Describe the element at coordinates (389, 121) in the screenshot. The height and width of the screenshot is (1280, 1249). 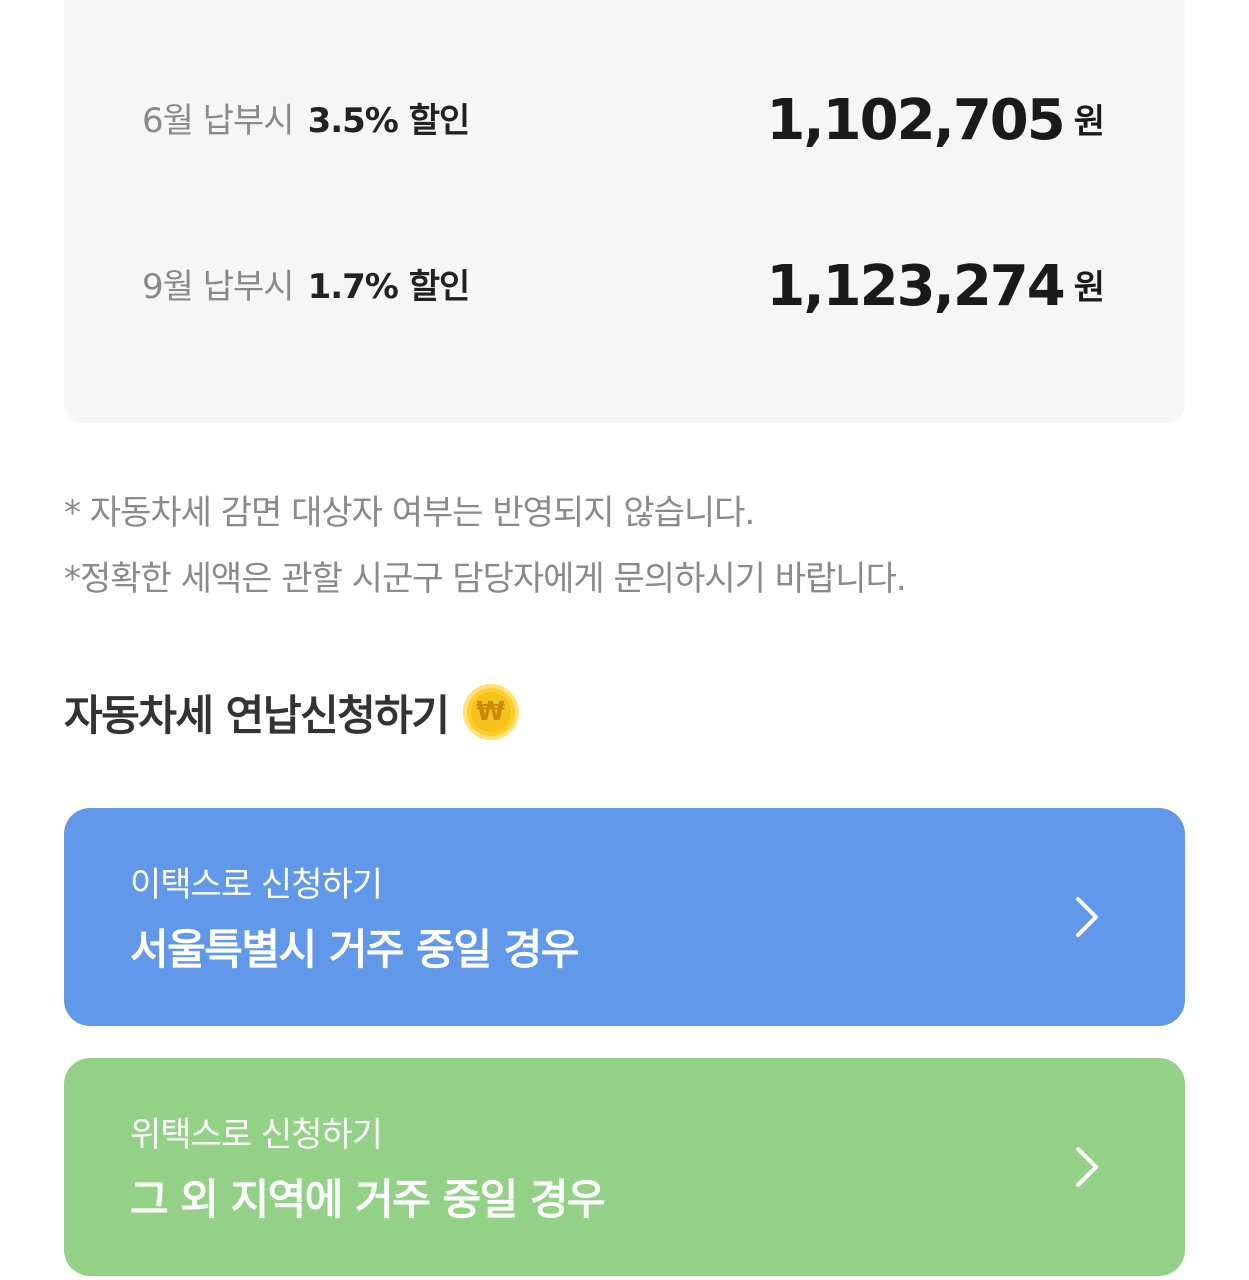
I see `discount-rate-label: 3.5% 할인` at that location.